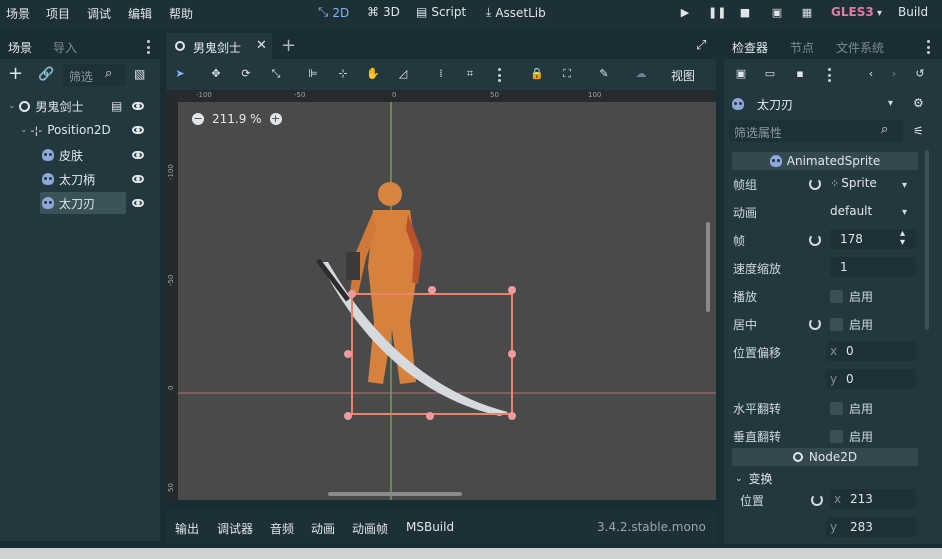 This screenshot has width=942, height=559. I want to click on centered-checkbox: 启用, so click(851, 324).